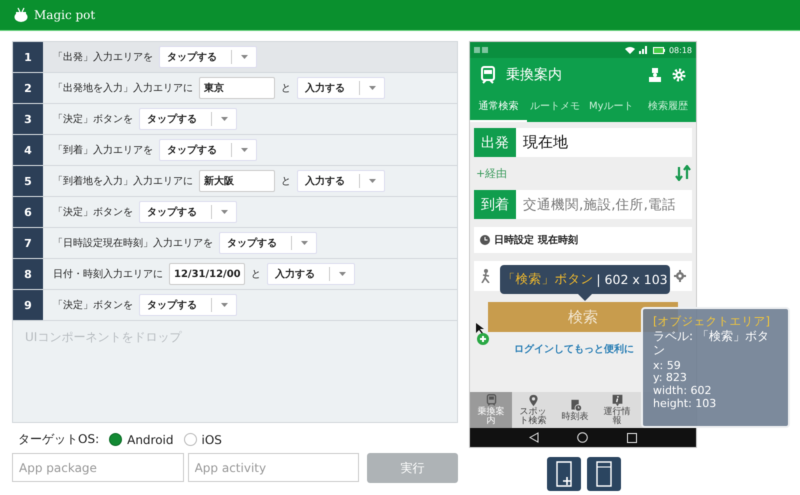 The width and height of the screenshot is (800, 495). Describe the element at coordinates (103, 57) in the screenshot. I see `step-text: 「出発」入力エリアを` at that location.